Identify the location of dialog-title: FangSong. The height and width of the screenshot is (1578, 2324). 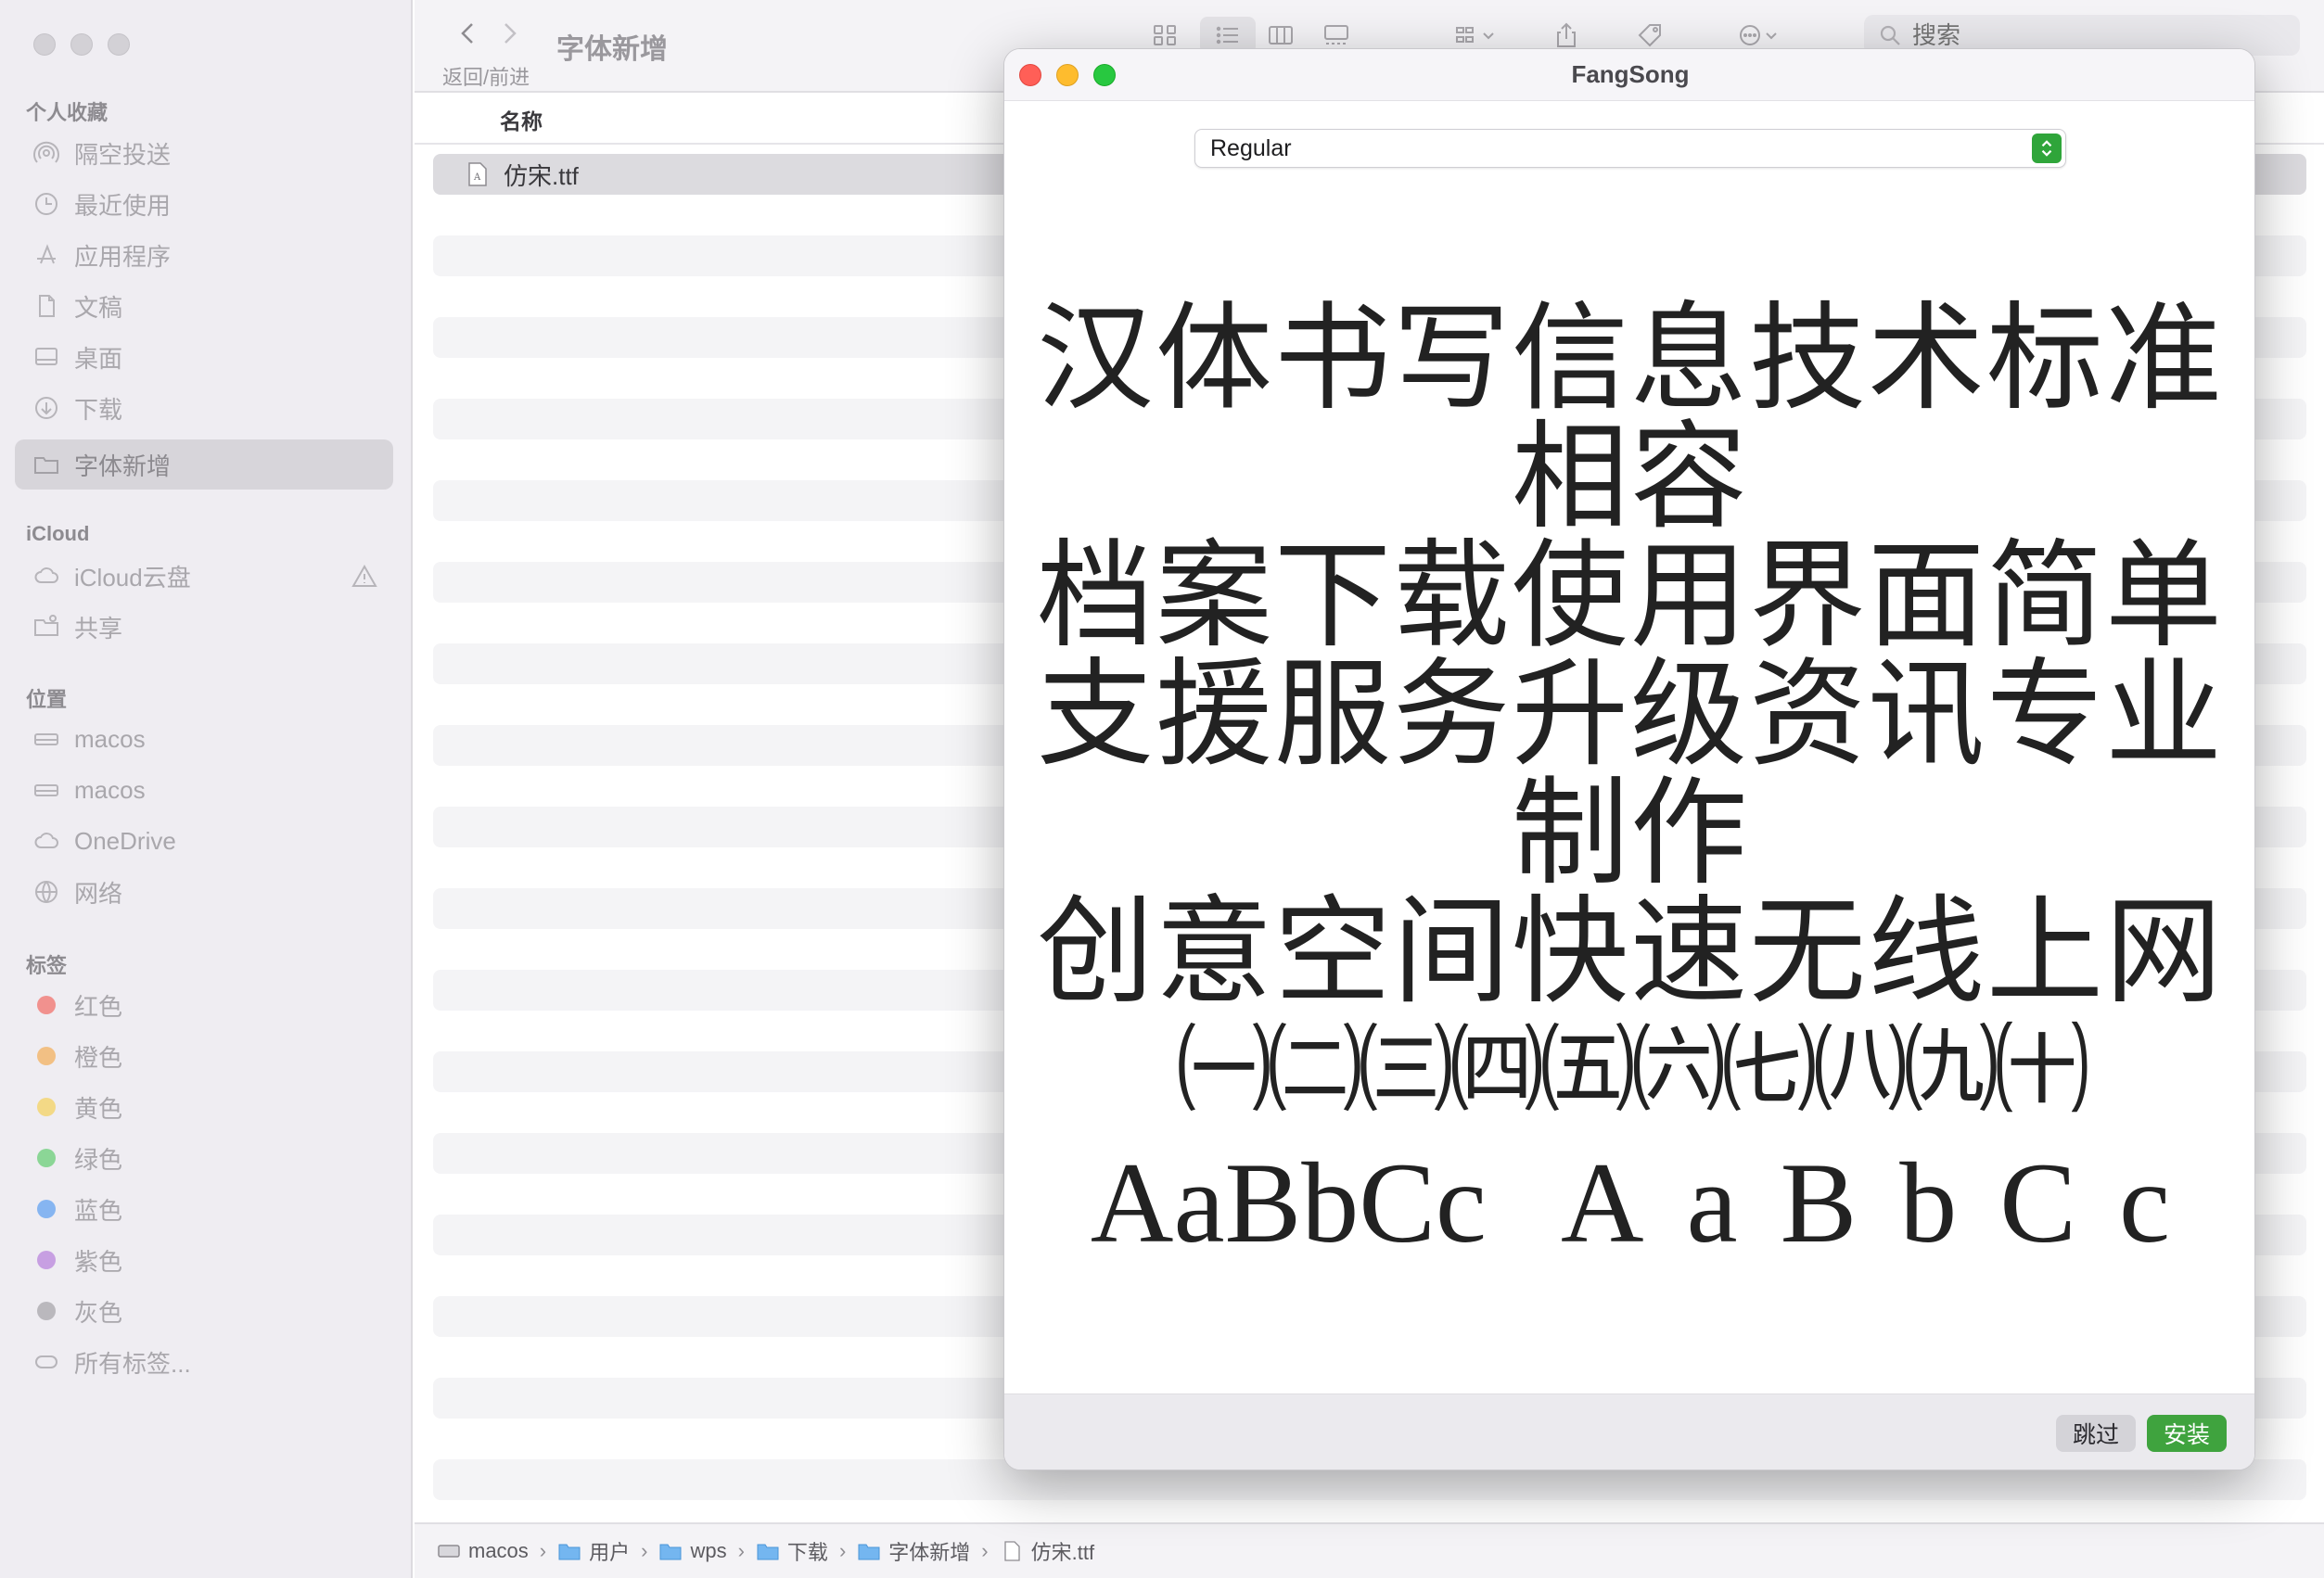
(1631, 74).